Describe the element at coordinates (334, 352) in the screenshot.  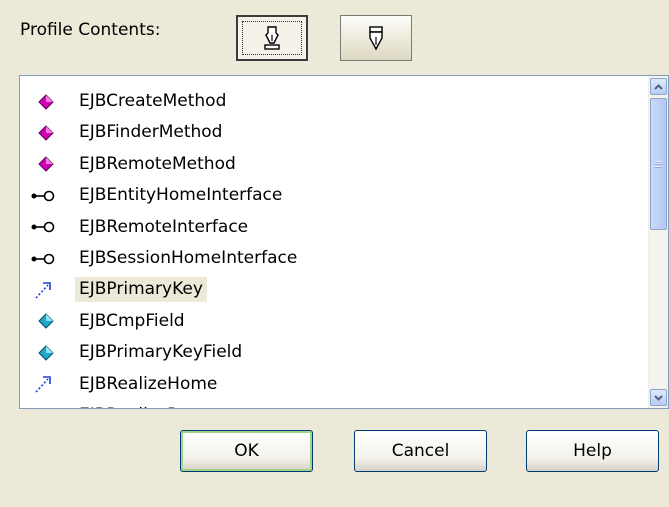
I see `list-item: EJBPrimaryKeyField` at that location.